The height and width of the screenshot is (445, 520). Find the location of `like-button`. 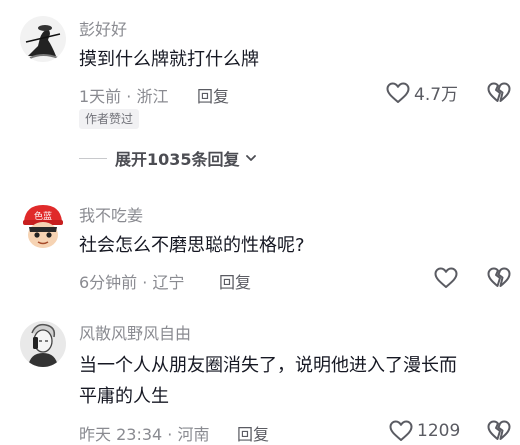

like-button is located at coordinates (447, 278).